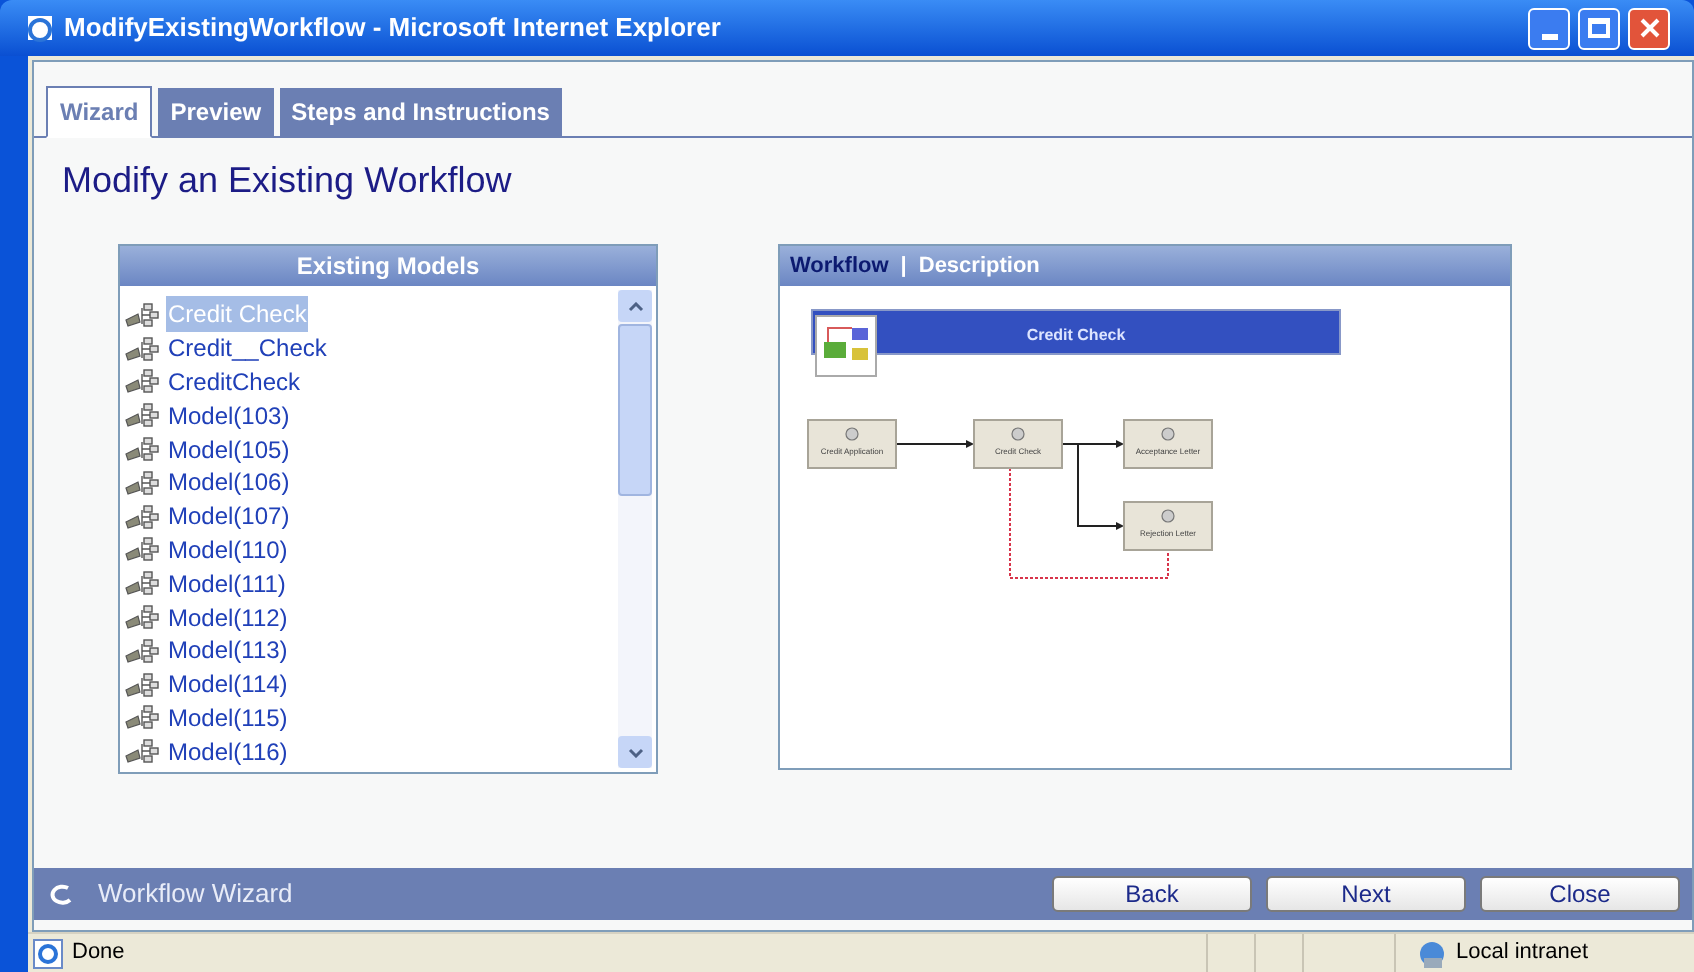 This screenshot has width=1694, height=972. I want to click on close-button, so click(1649, 28).